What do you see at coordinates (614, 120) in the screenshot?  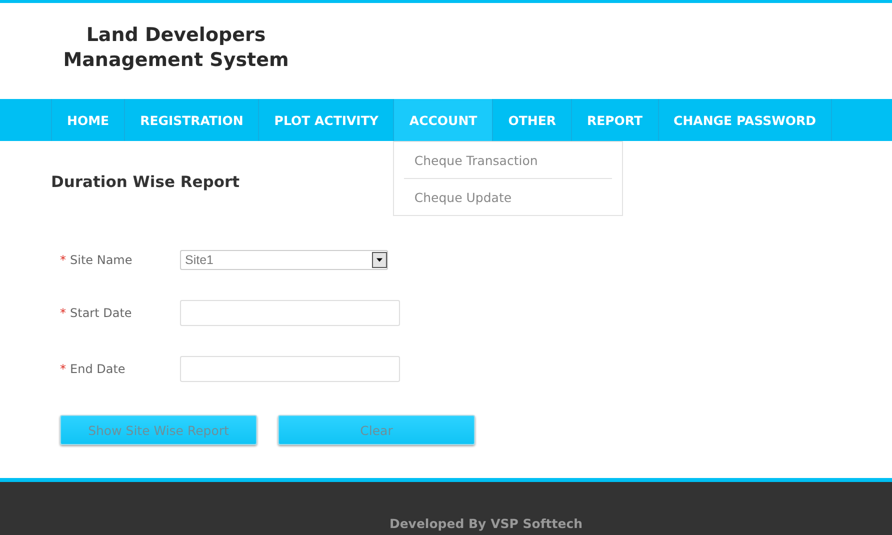 I see `nav-tab: REPORT` at bounding box center [614, 120].